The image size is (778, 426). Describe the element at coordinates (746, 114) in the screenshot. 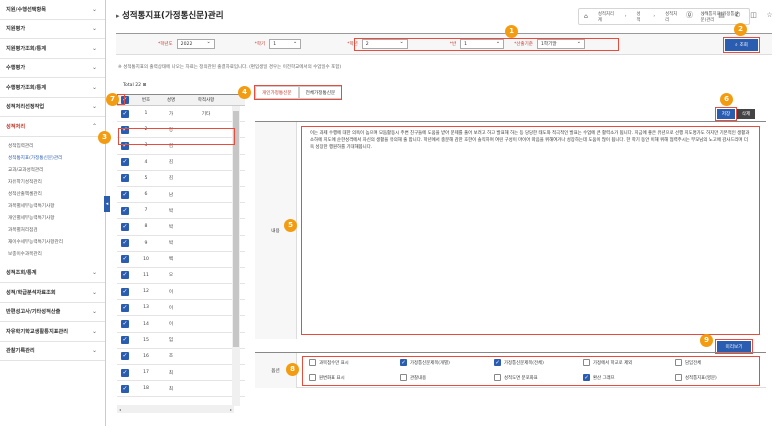

I see `delete-button: 삭제` at that location.